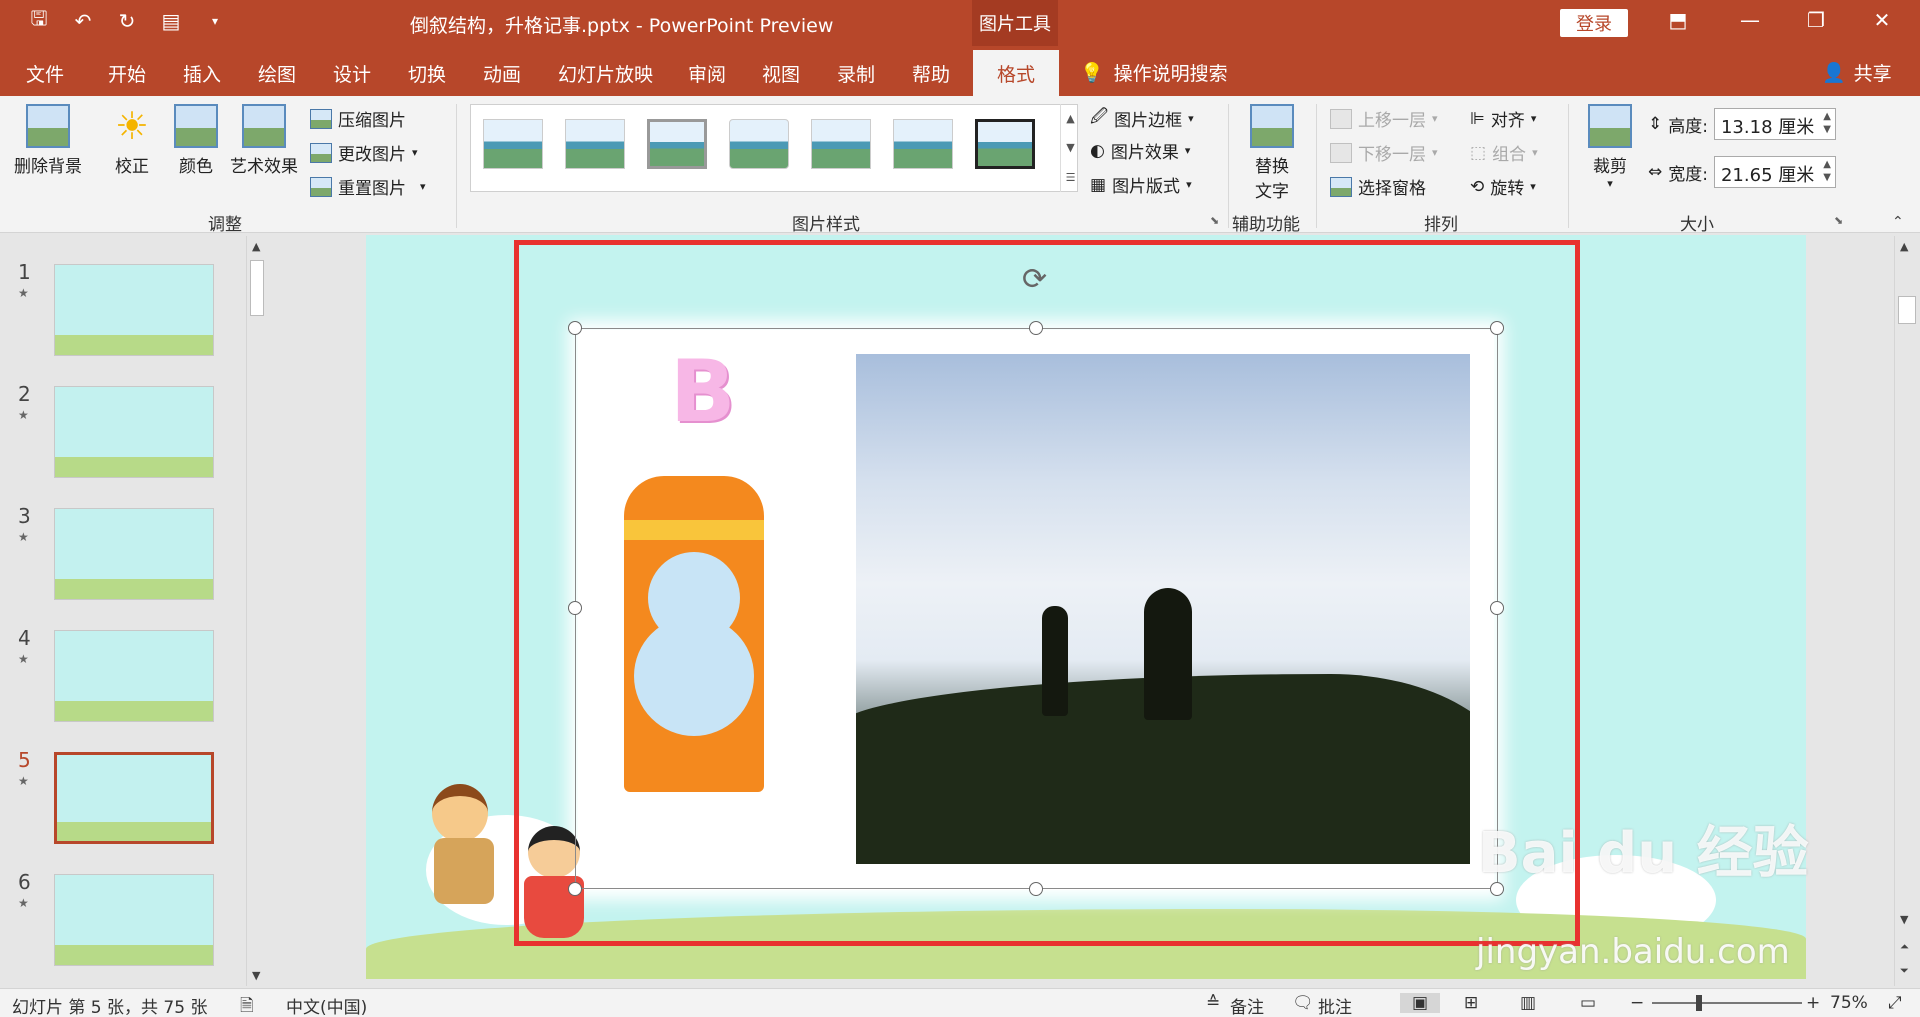 The image size is (1920, 1017). Describe the element at coordinates (1594, 23) in the screenshot. I see `login-button: 登录` at that location.